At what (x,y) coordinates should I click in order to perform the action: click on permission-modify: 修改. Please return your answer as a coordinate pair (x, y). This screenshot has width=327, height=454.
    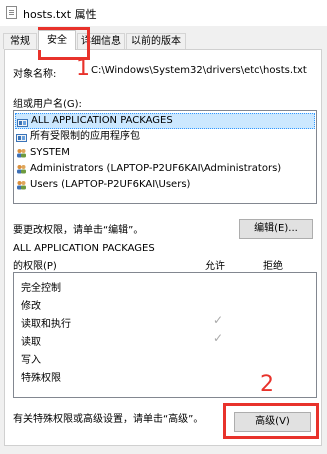
    Looking at the image, I should click on (31, 306).